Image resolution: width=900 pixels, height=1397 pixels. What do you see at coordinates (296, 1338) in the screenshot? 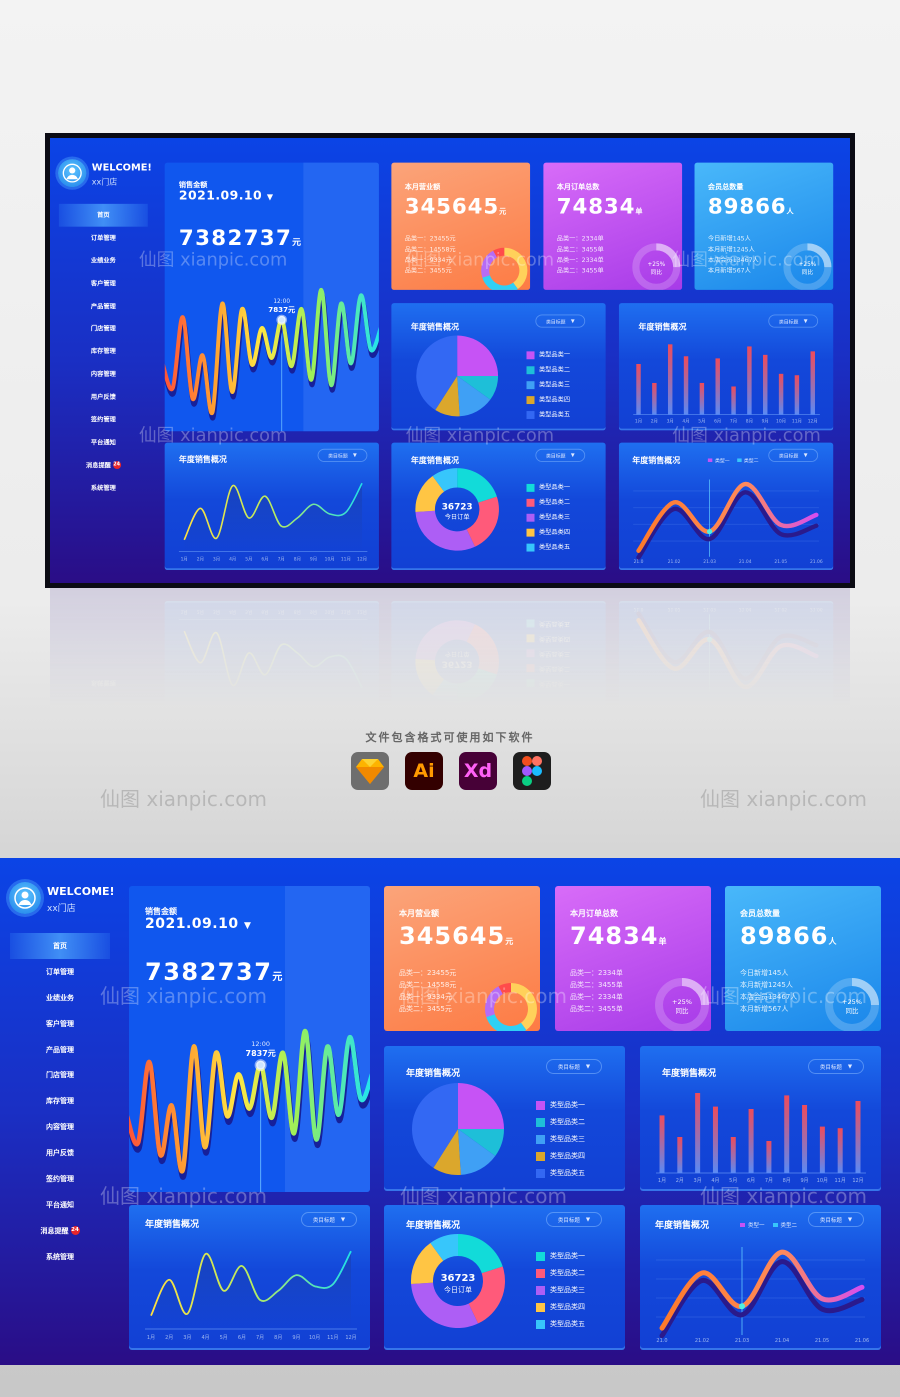
I see `x-tick-label: 9月` at bounding box center [296, 1338].